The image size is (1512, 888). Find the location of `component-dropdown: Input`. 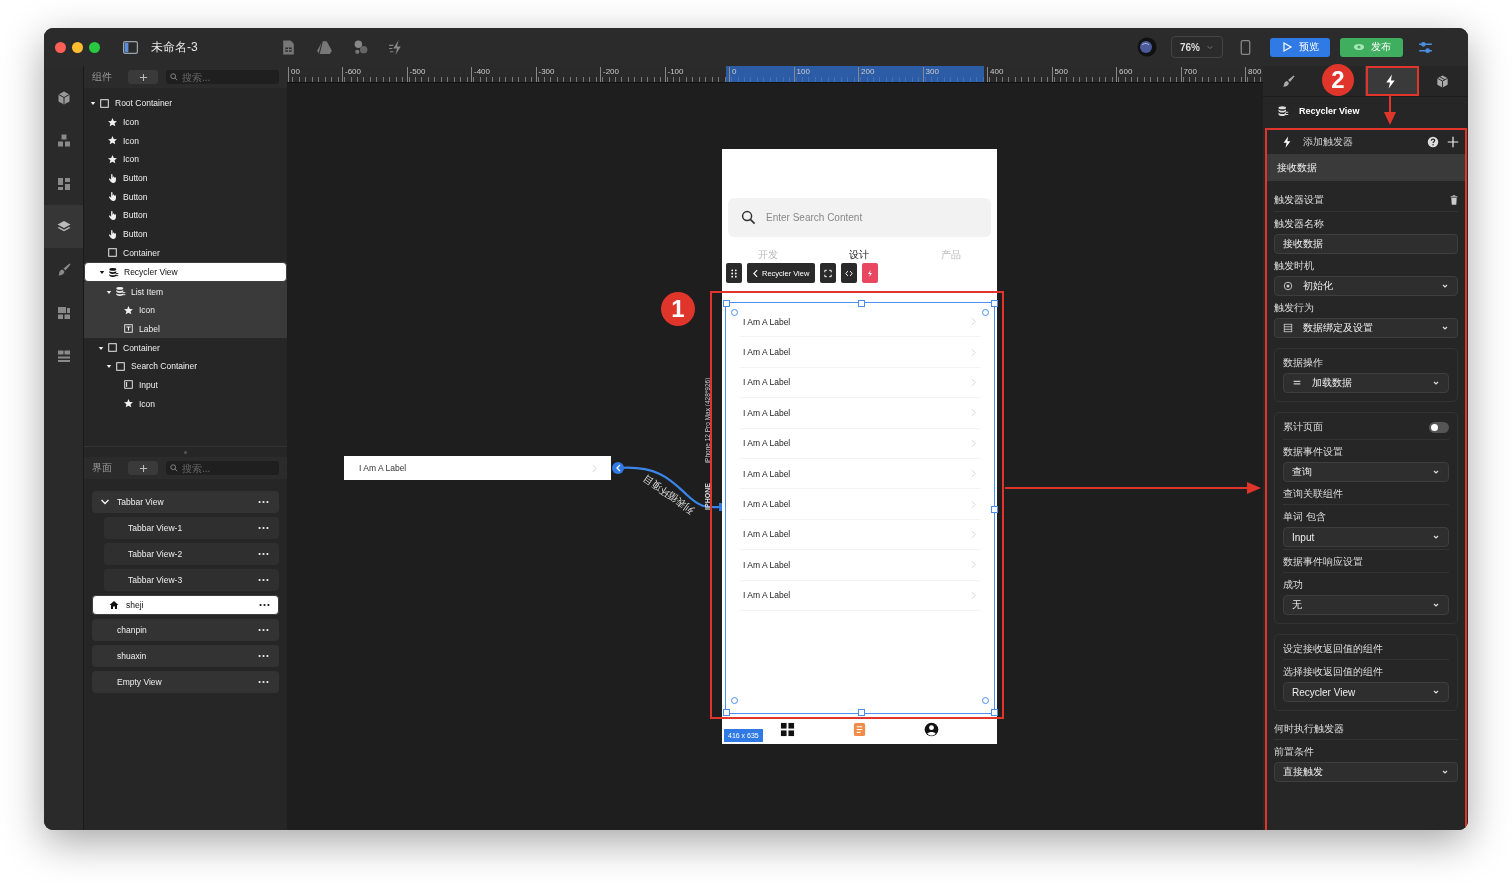

component-dropdown: Input is located at coordinates (1366, 537).